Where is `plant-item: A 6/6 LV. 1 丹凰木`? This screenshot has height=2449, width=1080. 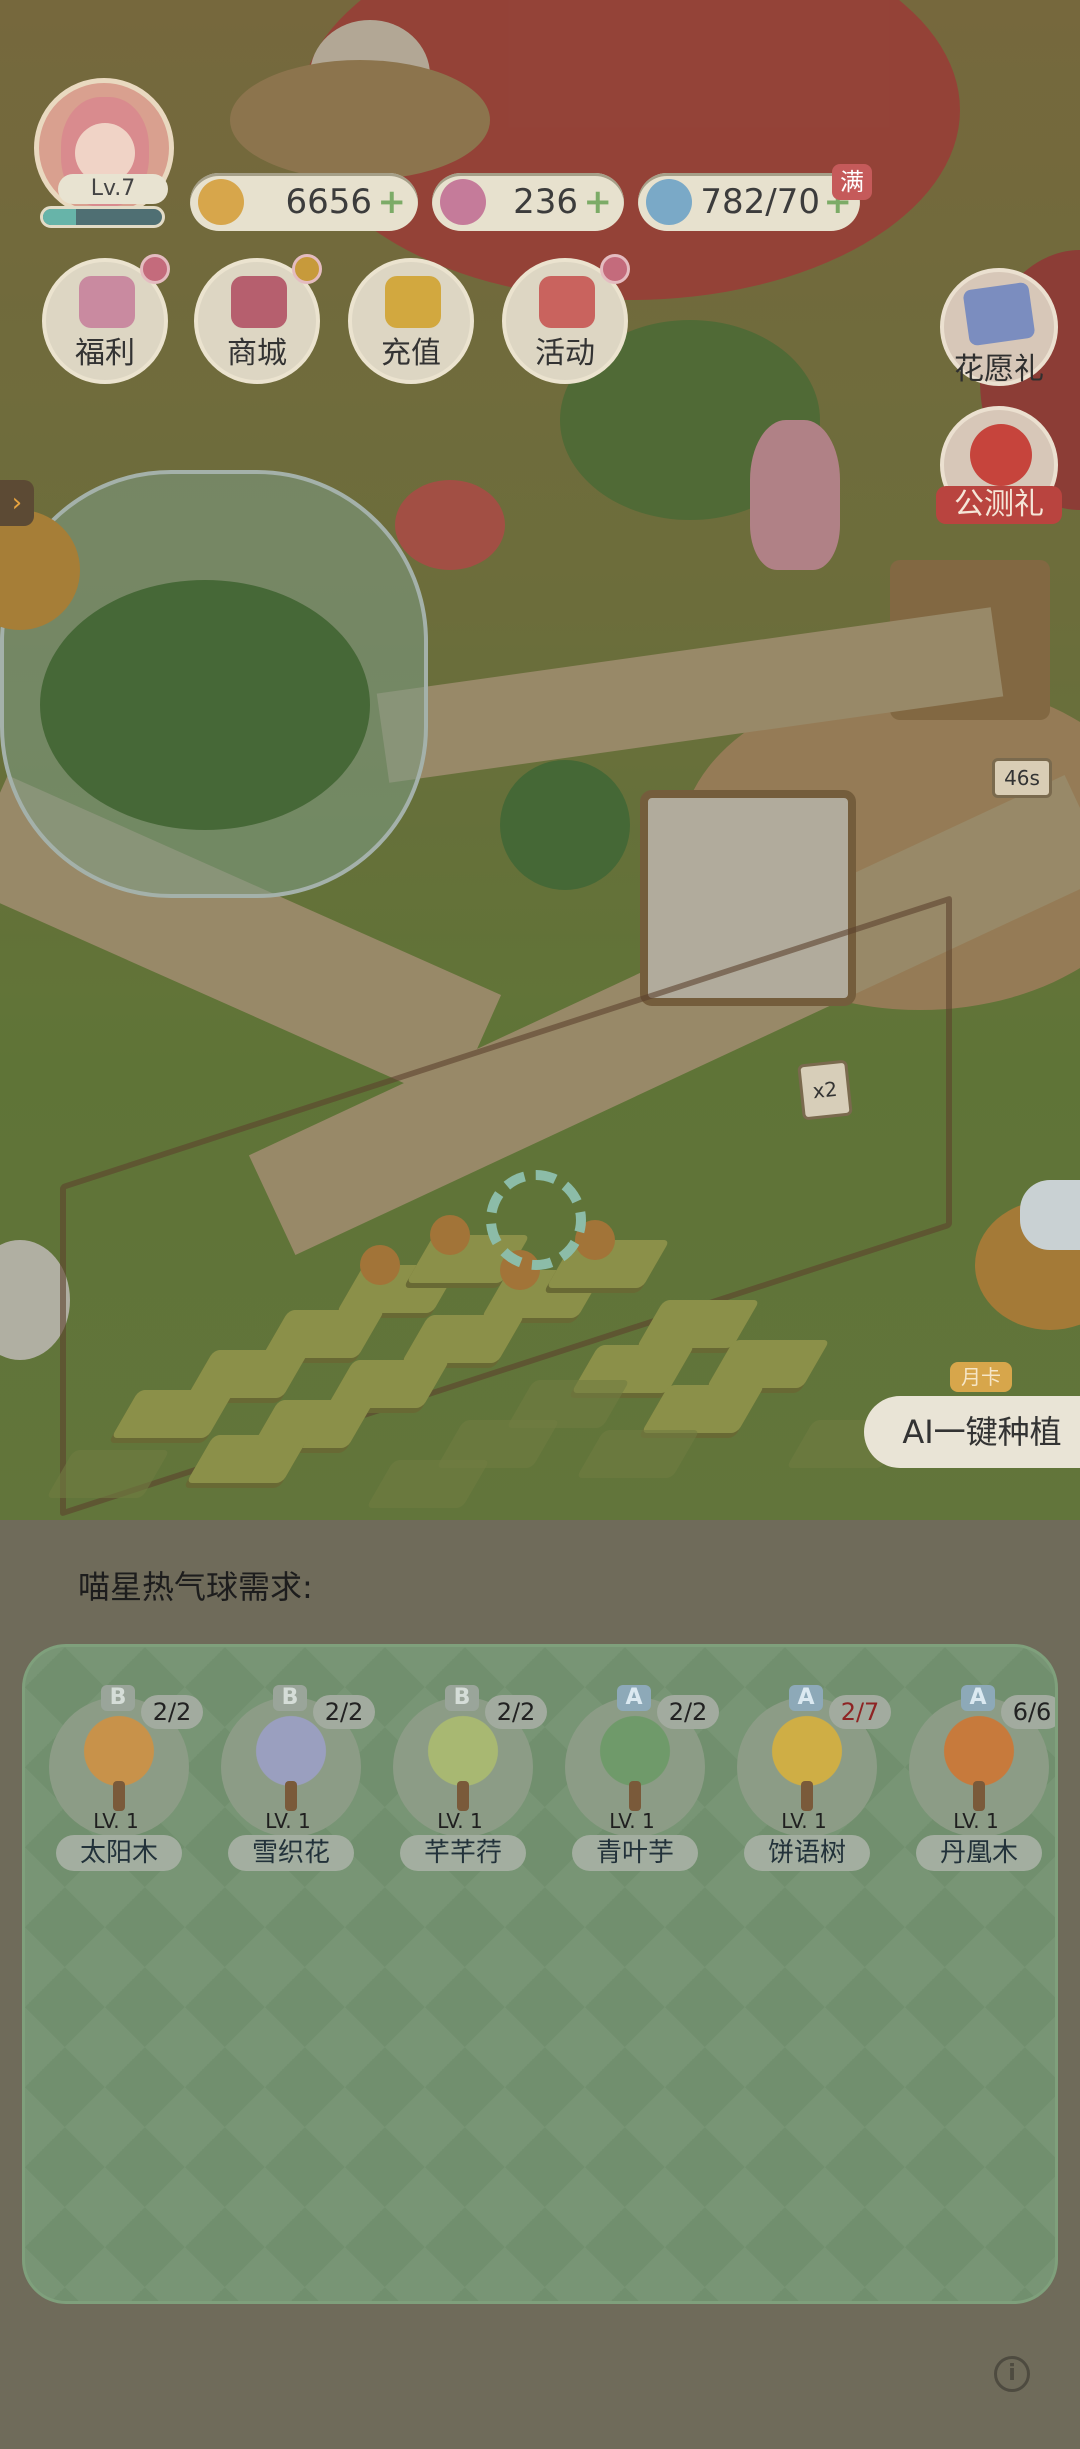
plant-item: A 6/6 LV. 1 丹凰木 is located at coordinates (978, 1781).